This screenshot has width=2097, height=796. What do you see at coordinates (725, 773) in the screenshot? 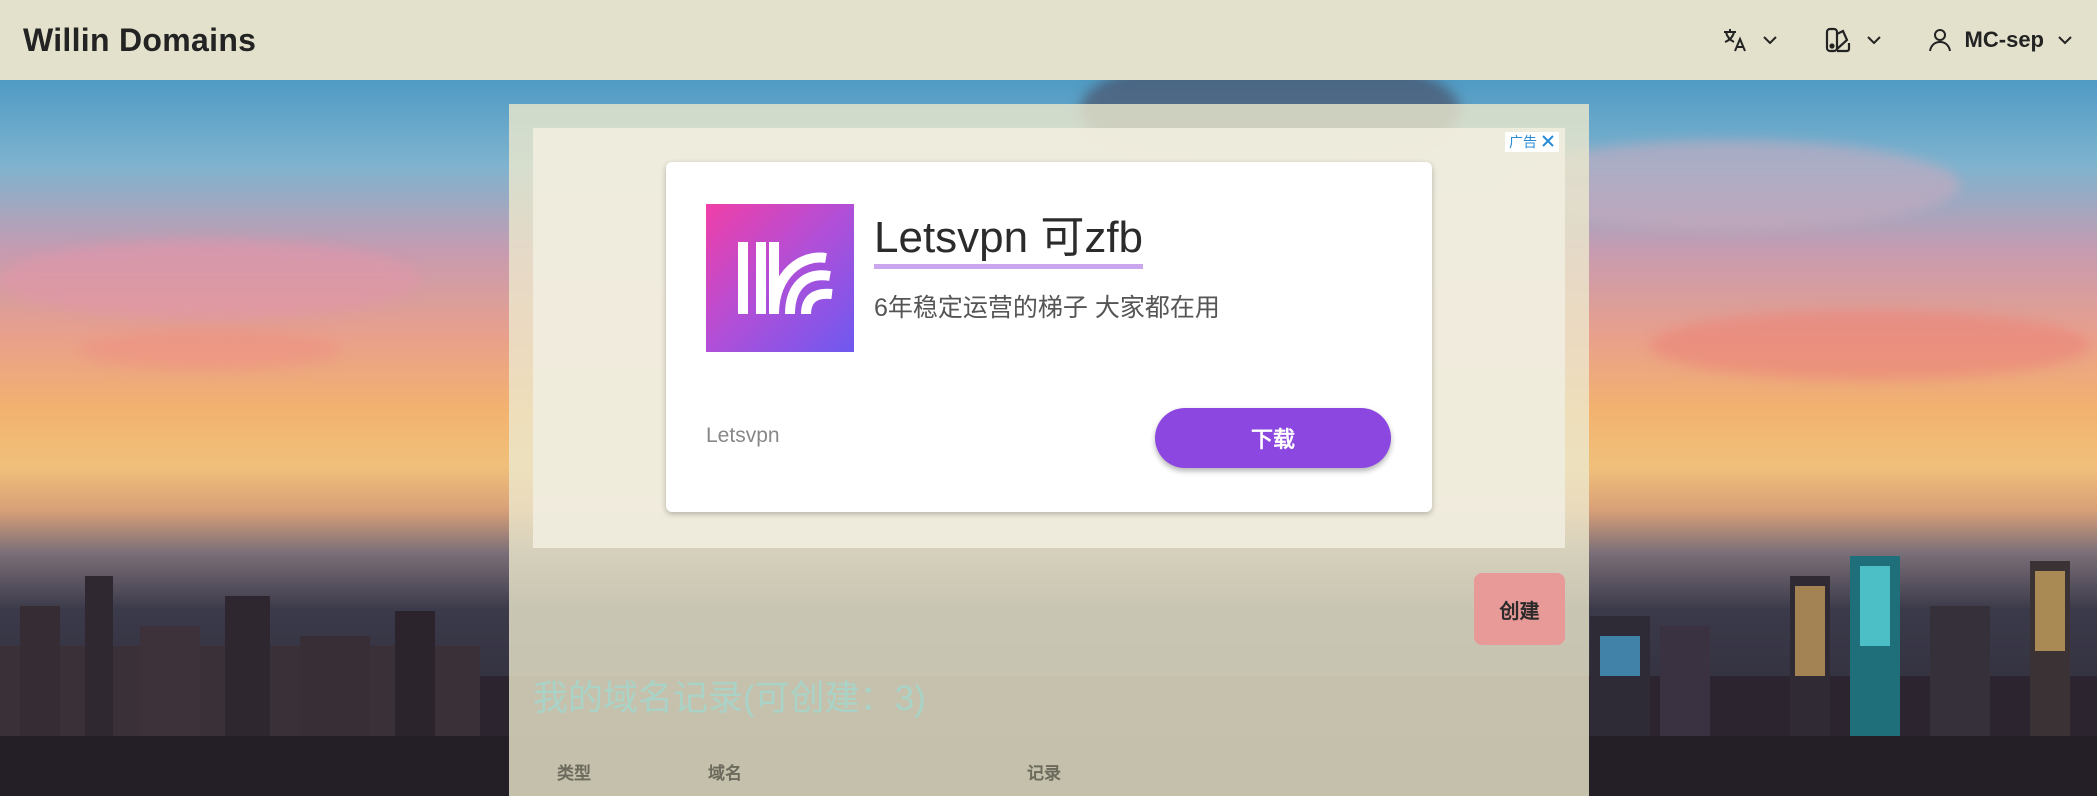
I see `column-header-domain: 域名` at bounding box center [725, 773].